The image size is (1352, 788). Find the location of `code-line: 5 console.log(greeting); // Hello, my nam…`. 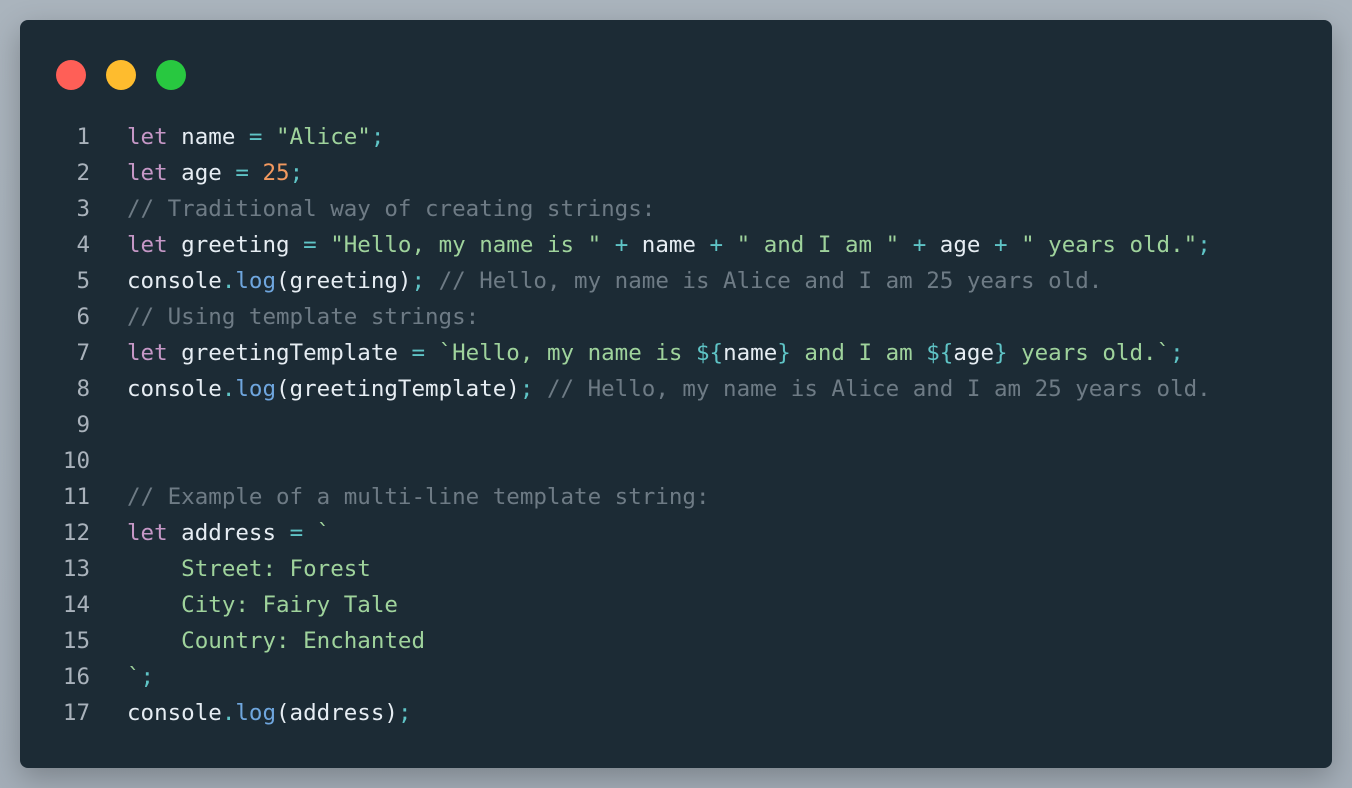

code-line: 5 console.log(greeting); // Hello, my nam… is located at coordinates (676, 281).